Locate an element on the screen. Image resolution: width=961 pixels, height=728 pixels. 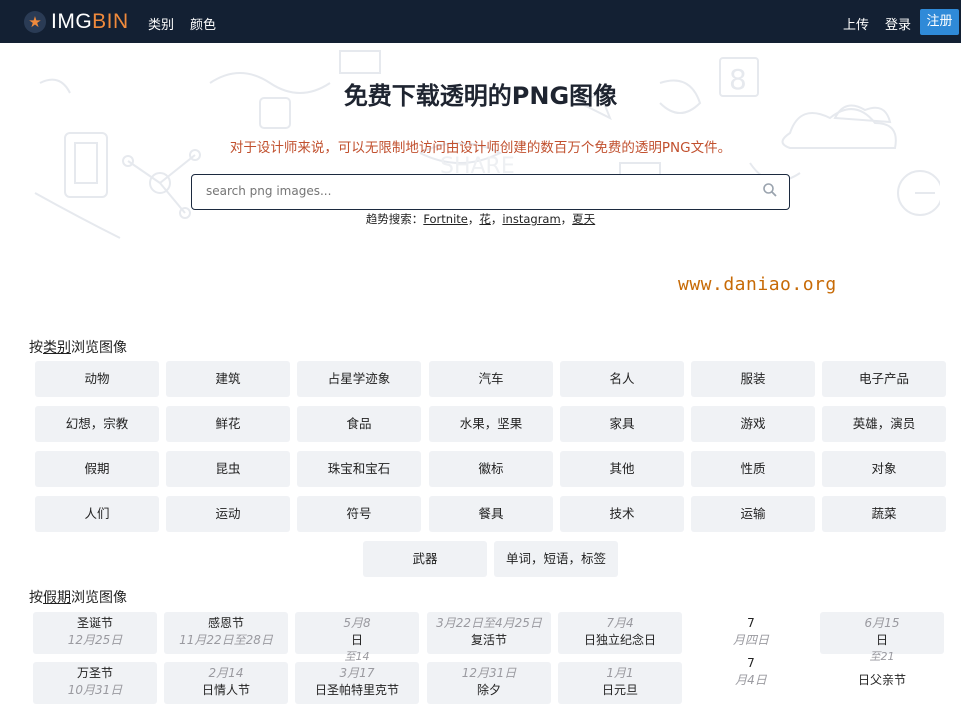
holiday-name: 除夕 is located at coordinates (488, 690).